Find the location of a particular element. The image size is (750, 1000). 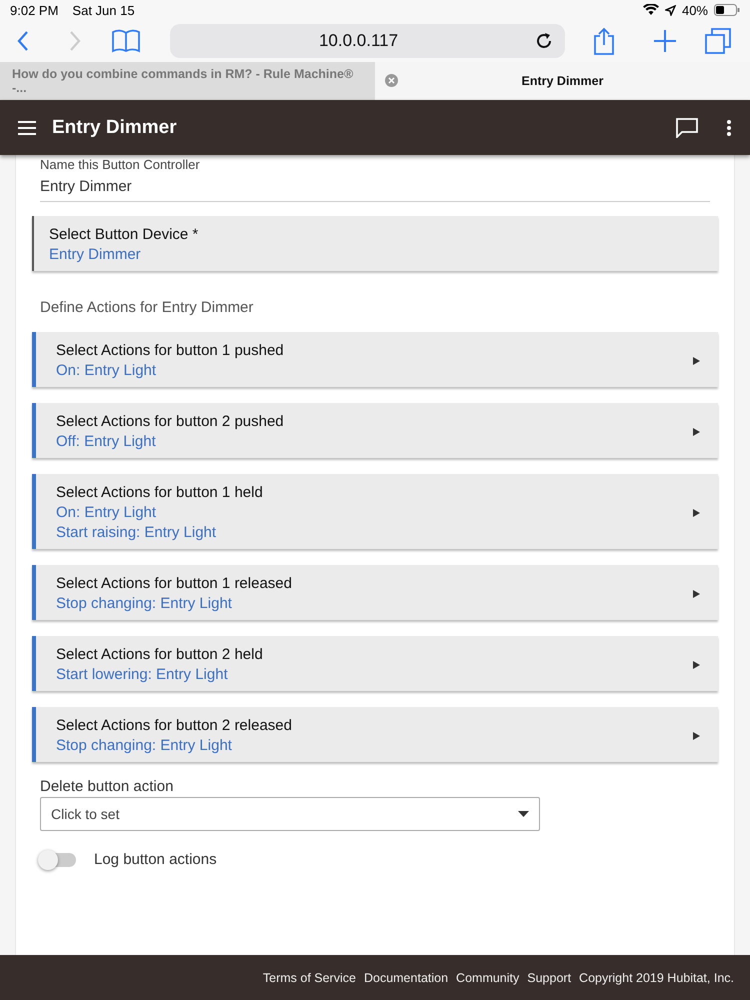

caret-icon is located at coordinates (523, 814).